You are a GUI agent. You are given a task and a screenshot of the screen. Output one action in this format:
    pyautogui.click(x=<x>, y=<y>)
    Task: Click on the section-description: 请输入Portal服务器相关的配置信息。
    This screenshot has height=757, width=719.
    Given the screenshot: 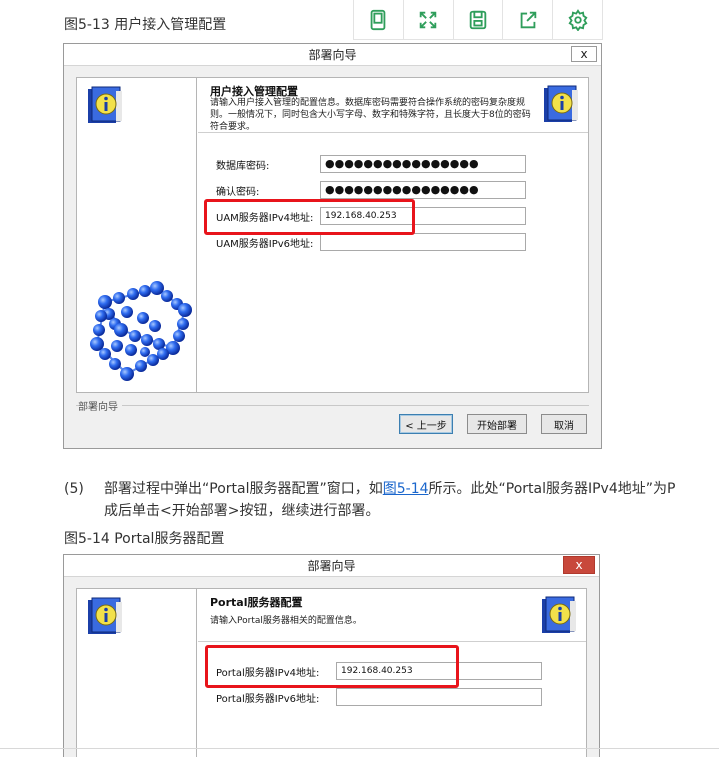 What is the action you would take?
    pyautogui.click(x=286, y=621)
    